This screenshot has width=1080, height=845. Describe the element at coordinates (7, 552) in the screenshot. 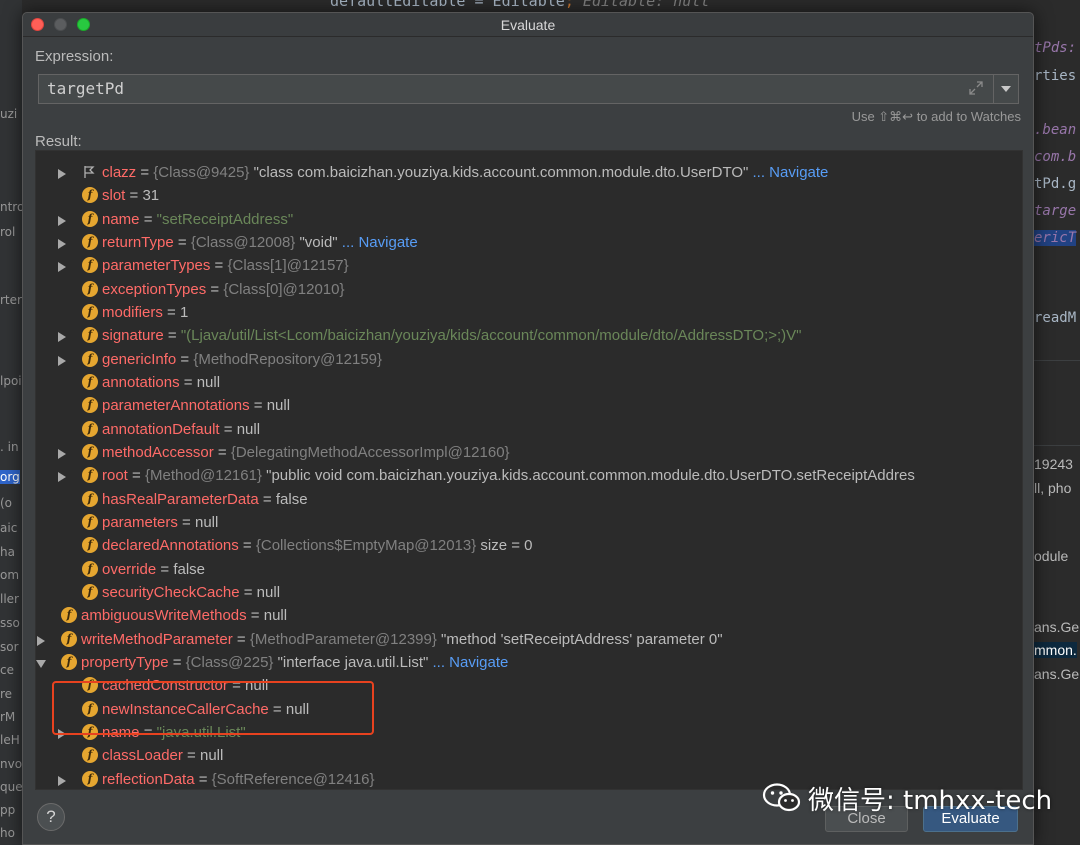

I see `bg-left-fragment: ha` at that location.